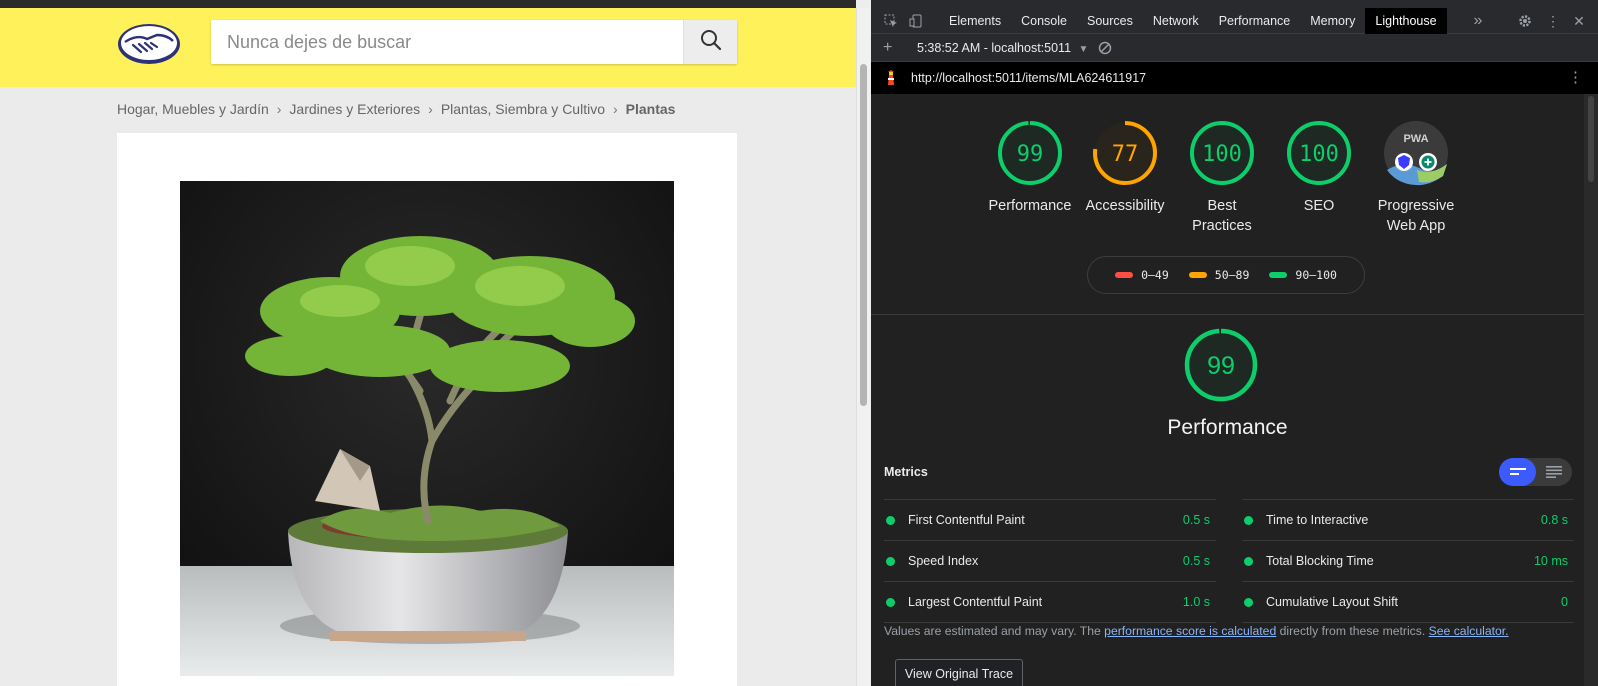 This screenshot has width=1598, height=686. I want to click on performance-score-large: 99, so click(1221, 366).